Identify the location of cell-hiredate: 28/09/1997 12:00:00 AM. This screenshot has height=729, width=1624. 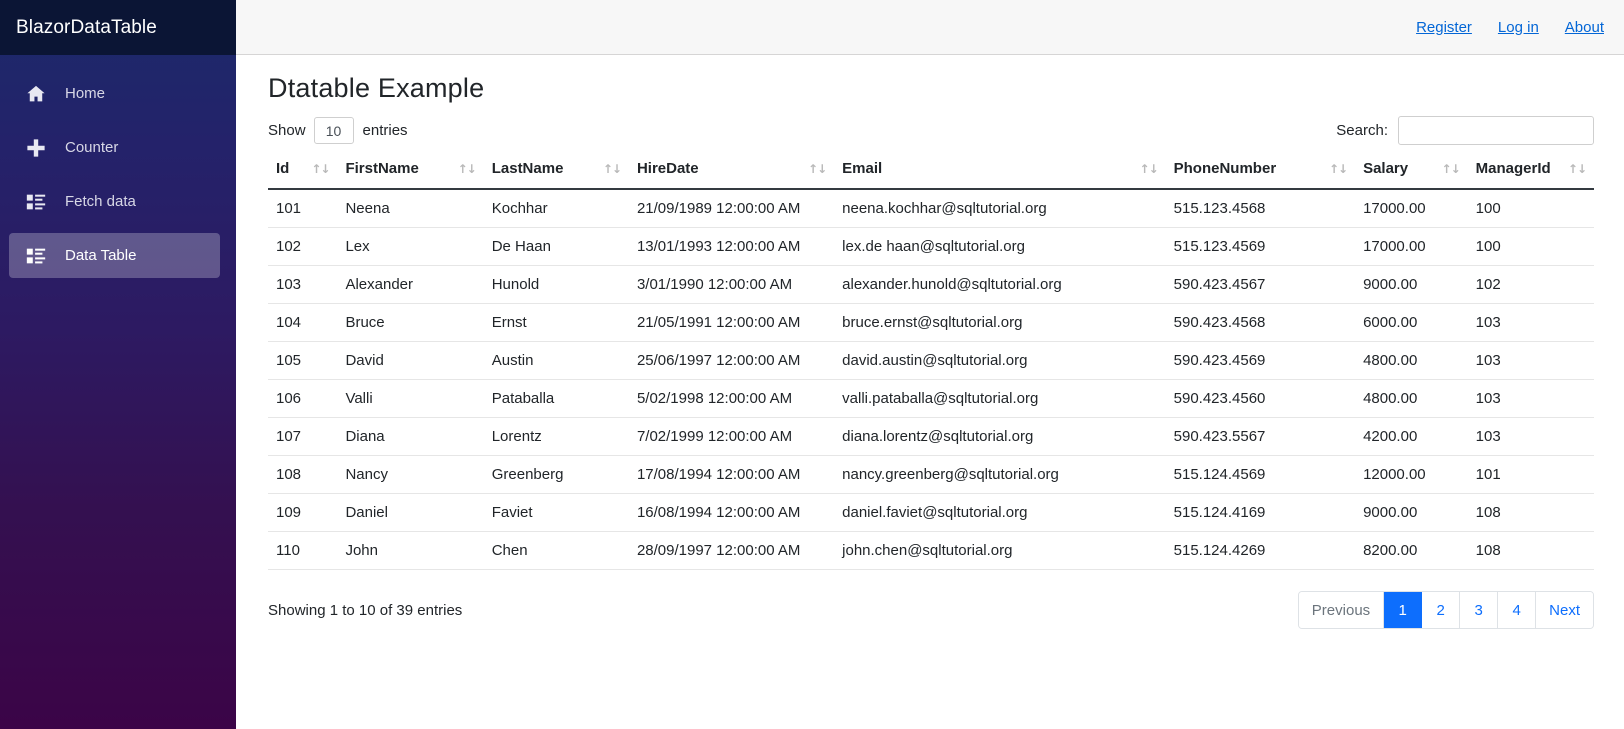
(731, 550).